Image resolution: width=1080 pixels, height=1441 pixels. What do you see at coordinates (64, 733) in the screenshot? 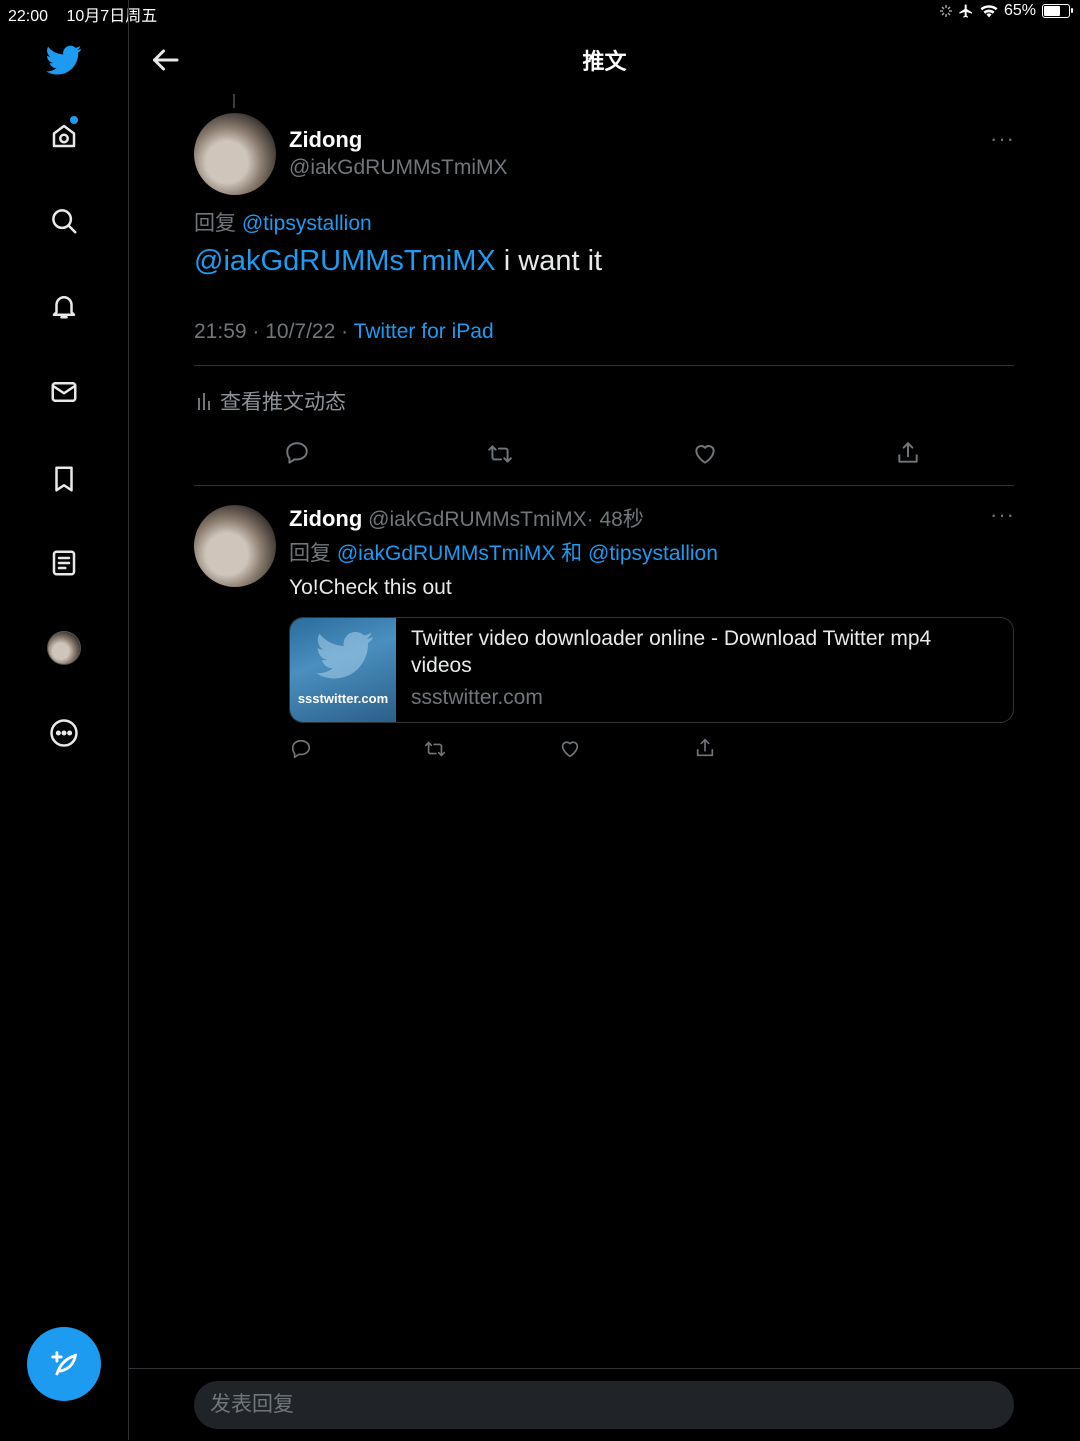
I see `more-options-icon` at bounding box center [64, 733].